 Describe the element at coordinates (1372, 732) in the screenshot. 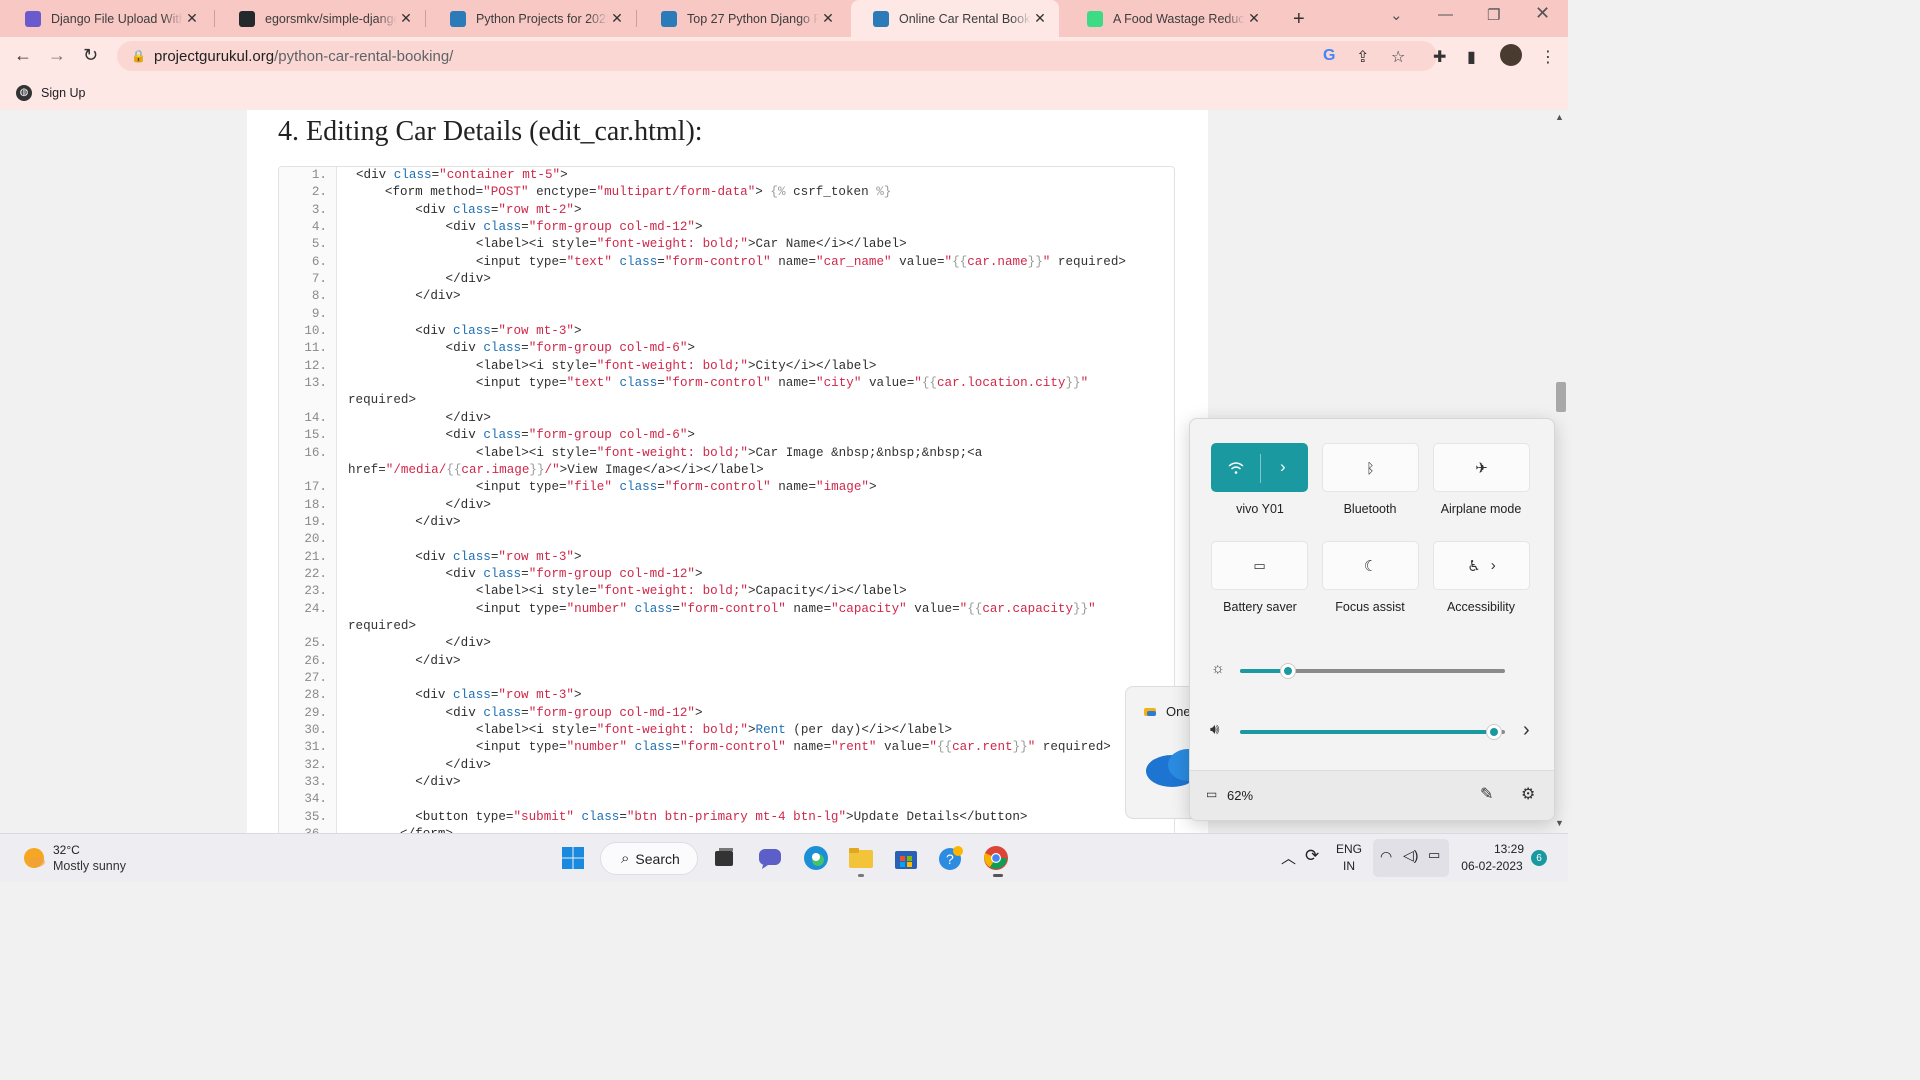

I see `volume-slider` at that location.